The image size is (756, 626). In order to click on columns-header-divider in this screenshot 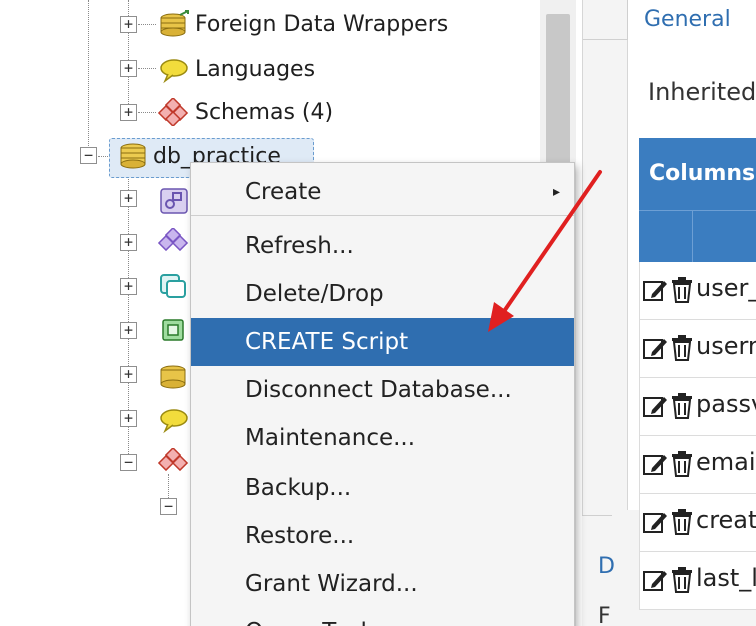, I will do `click(692, 236)`.